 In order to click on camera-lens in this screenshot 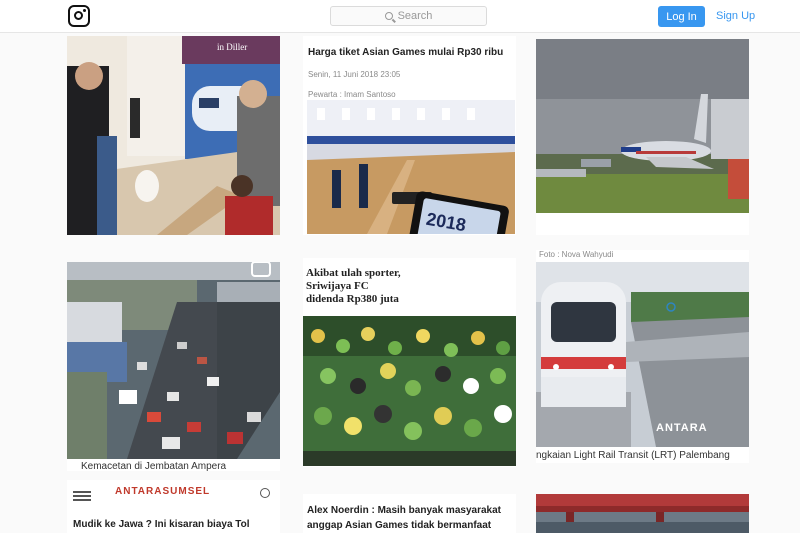, I will do `click(78, 15)`.